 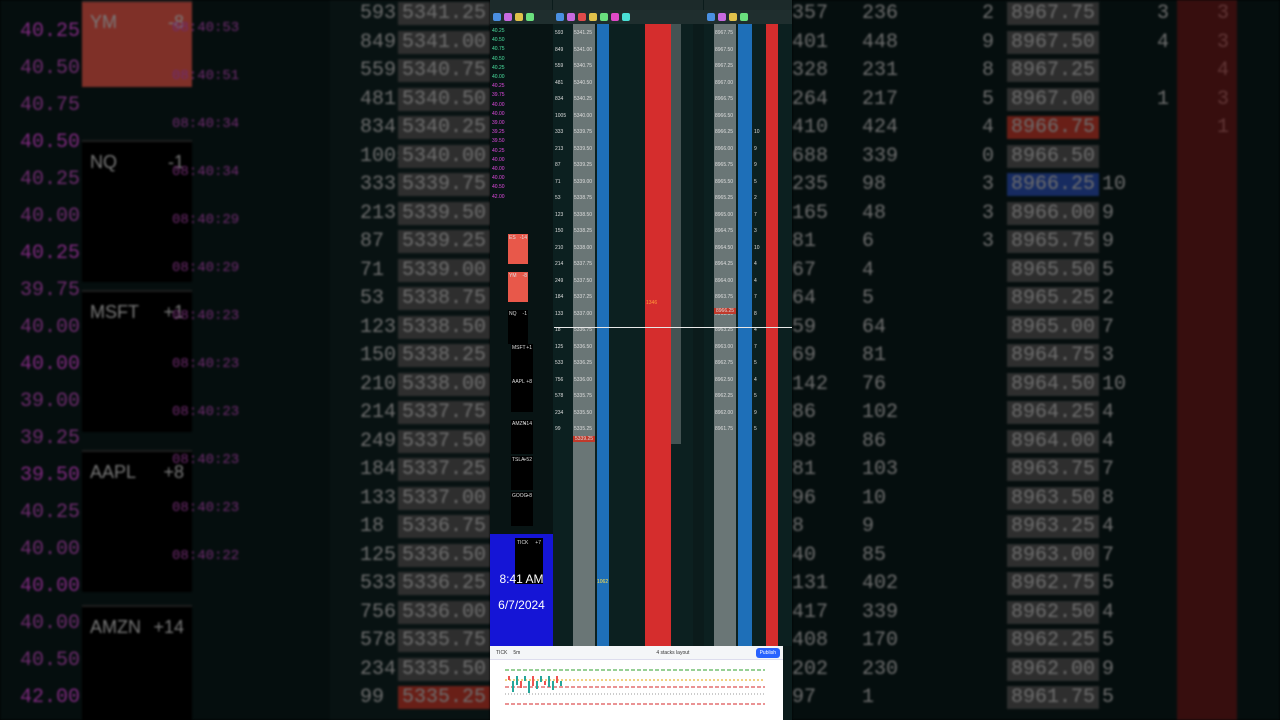 I want to click on bg-r-bid: 10, so click(x=1114, y=384).